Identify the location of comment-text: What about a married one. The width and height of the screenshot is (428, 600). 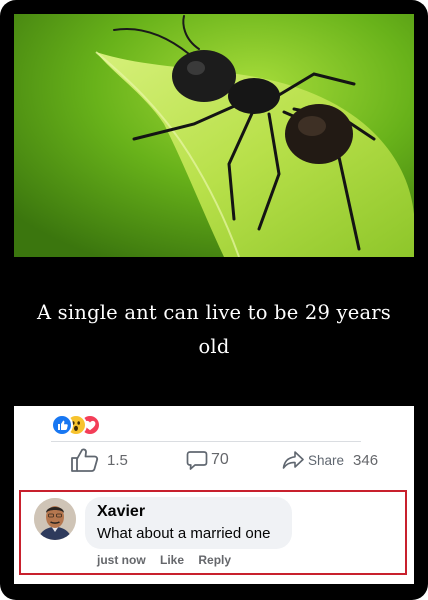
(184, 533).